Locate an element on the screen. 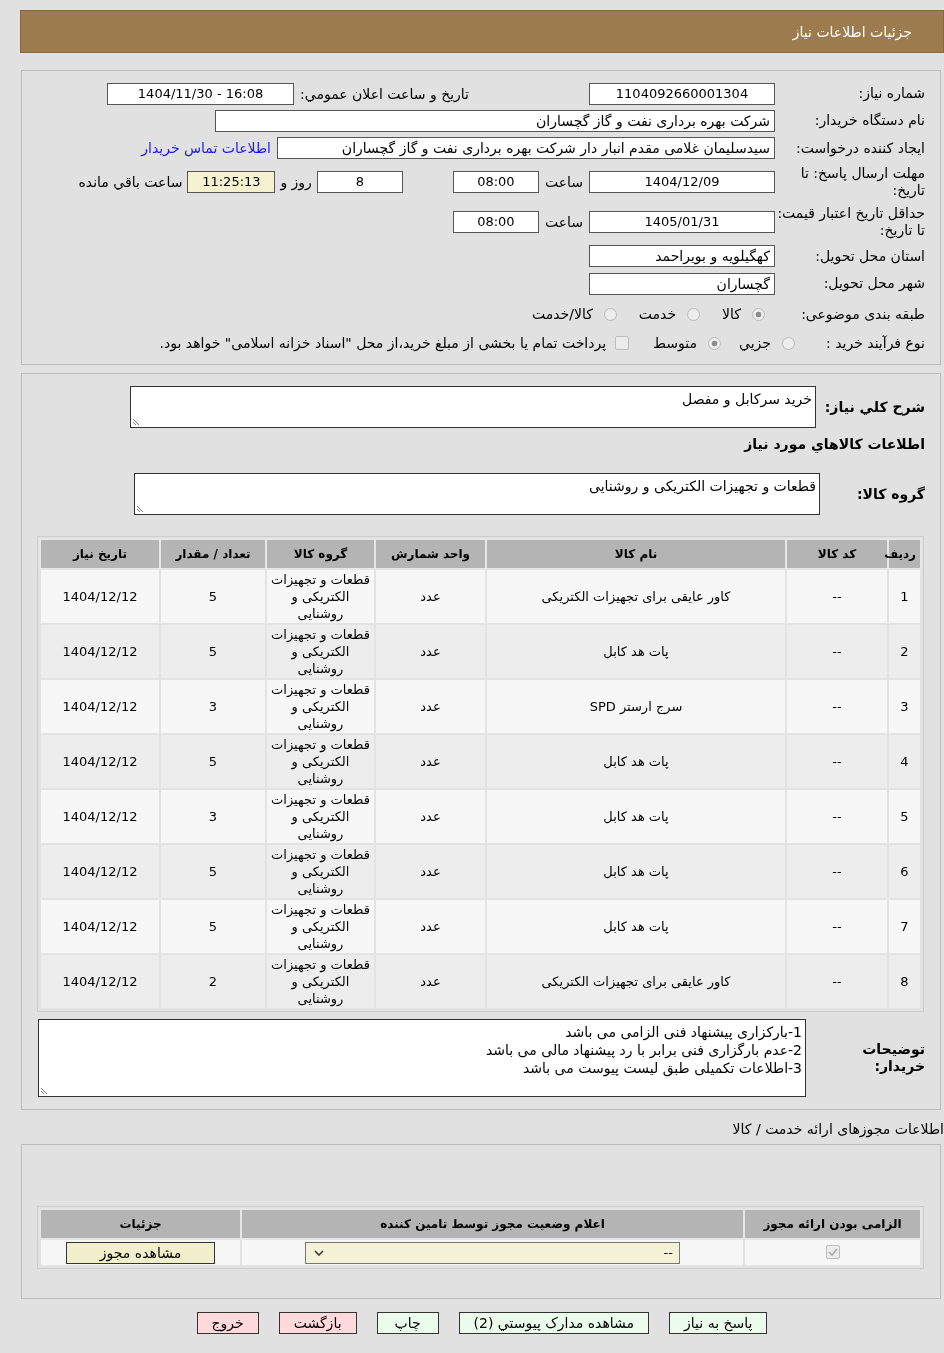 This screenshot has width=944, height=1353. province-field: کهگیلویه و بویراحمد is located at coordinates (682, 256).